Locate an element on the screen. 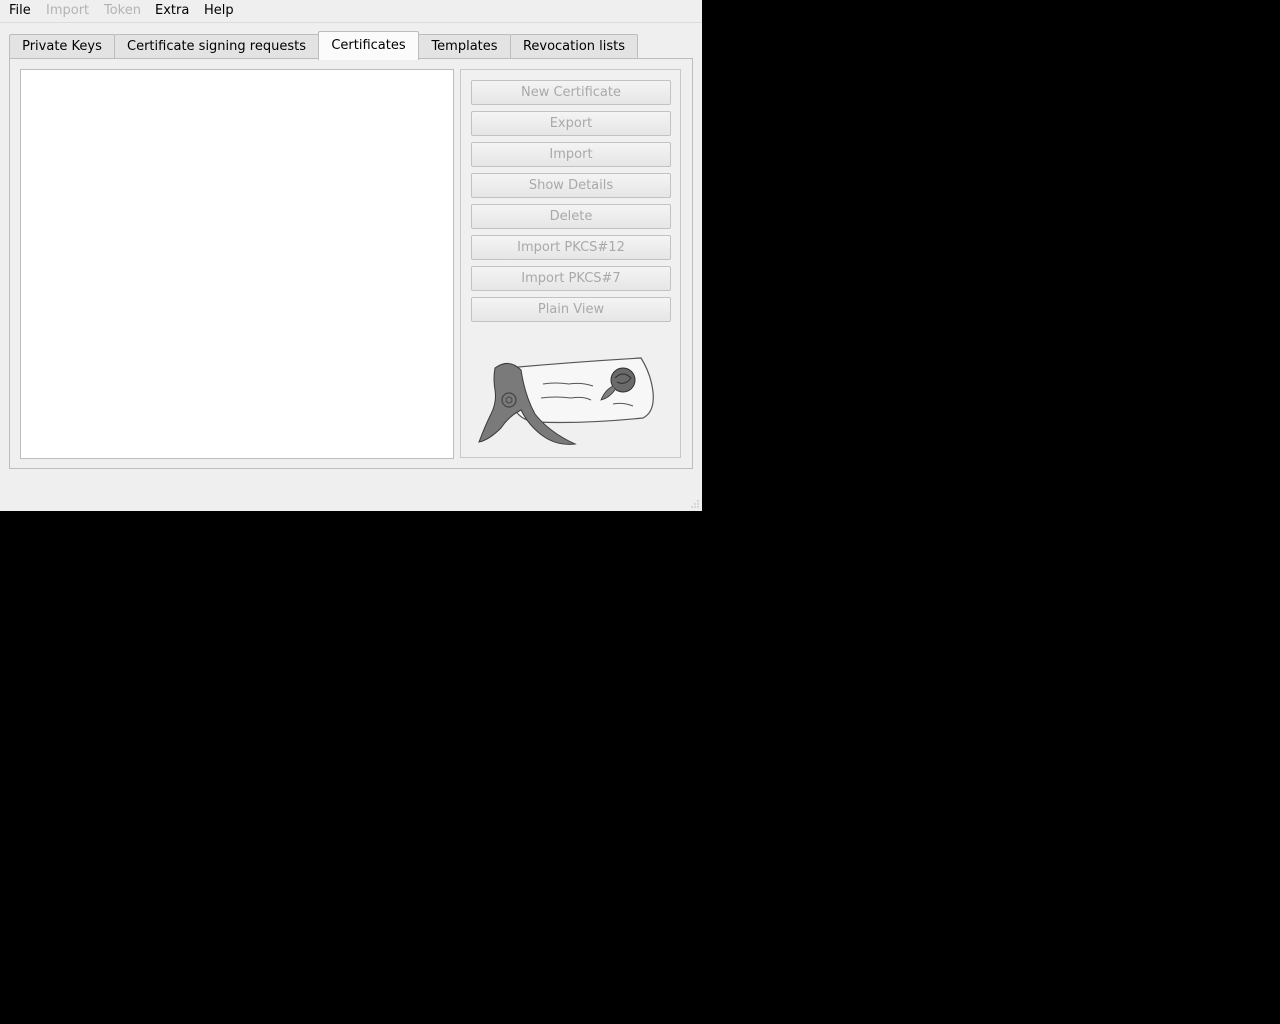  new-certificate-button: New Certificate is located at coordinates (571, 92).